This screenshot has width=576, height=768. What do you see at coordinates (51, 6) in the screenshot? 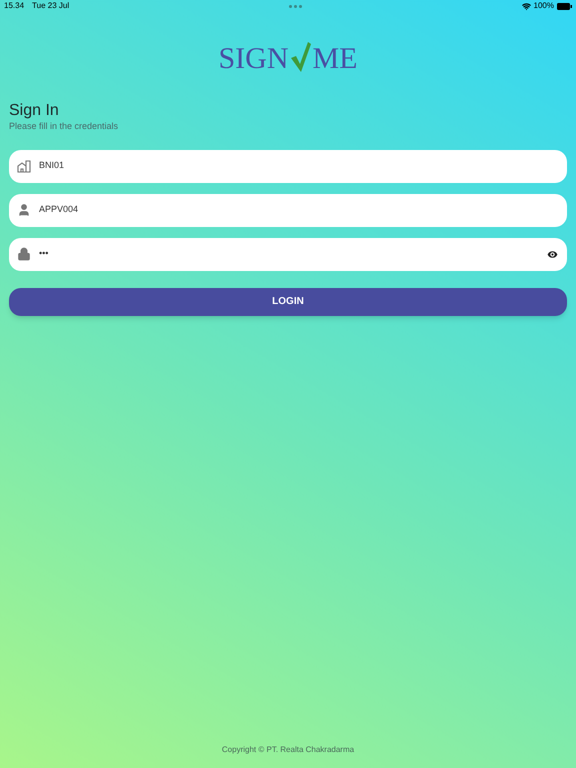
I see `status-date: Tue 23 Jul` at bounding box center [51, 6].